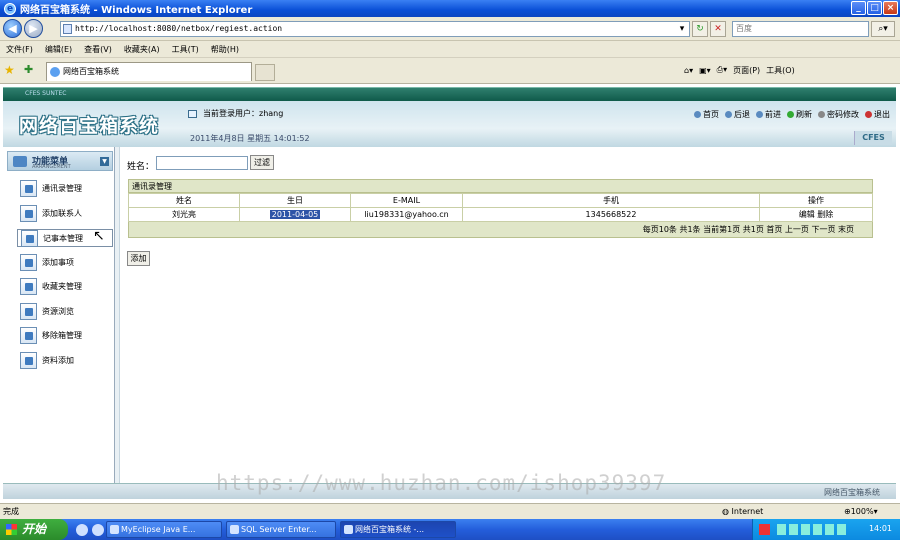 This screenshot has width=900, height=540. Describe the element at coordinates (19, 49) in the screenshot. I see `menu-file: 文件(F)` at that location.